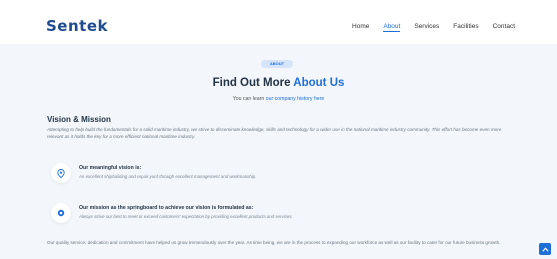 Image resolution: width=557 pixels, height=259 pixels. What do you see at coordinates (426, 27) in the screenshot?
I see `nav-item-services: Services` at bounding box center [426, 27].